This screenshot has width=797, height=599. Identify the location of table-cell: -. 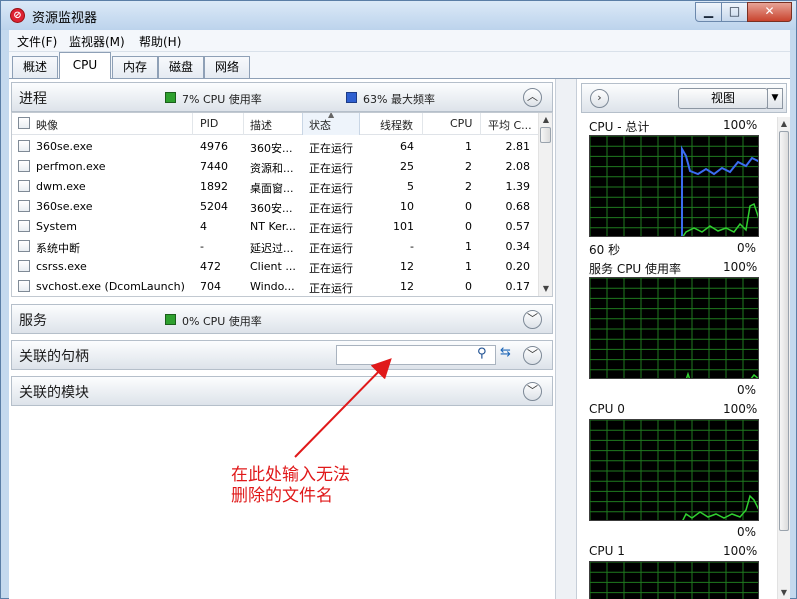
(202, 246).